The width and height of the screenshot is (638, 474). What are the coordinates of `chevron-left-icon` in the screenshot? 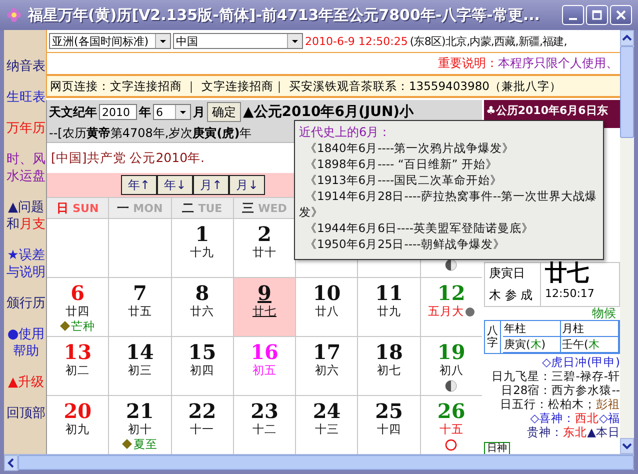 It's located at (11, 463).